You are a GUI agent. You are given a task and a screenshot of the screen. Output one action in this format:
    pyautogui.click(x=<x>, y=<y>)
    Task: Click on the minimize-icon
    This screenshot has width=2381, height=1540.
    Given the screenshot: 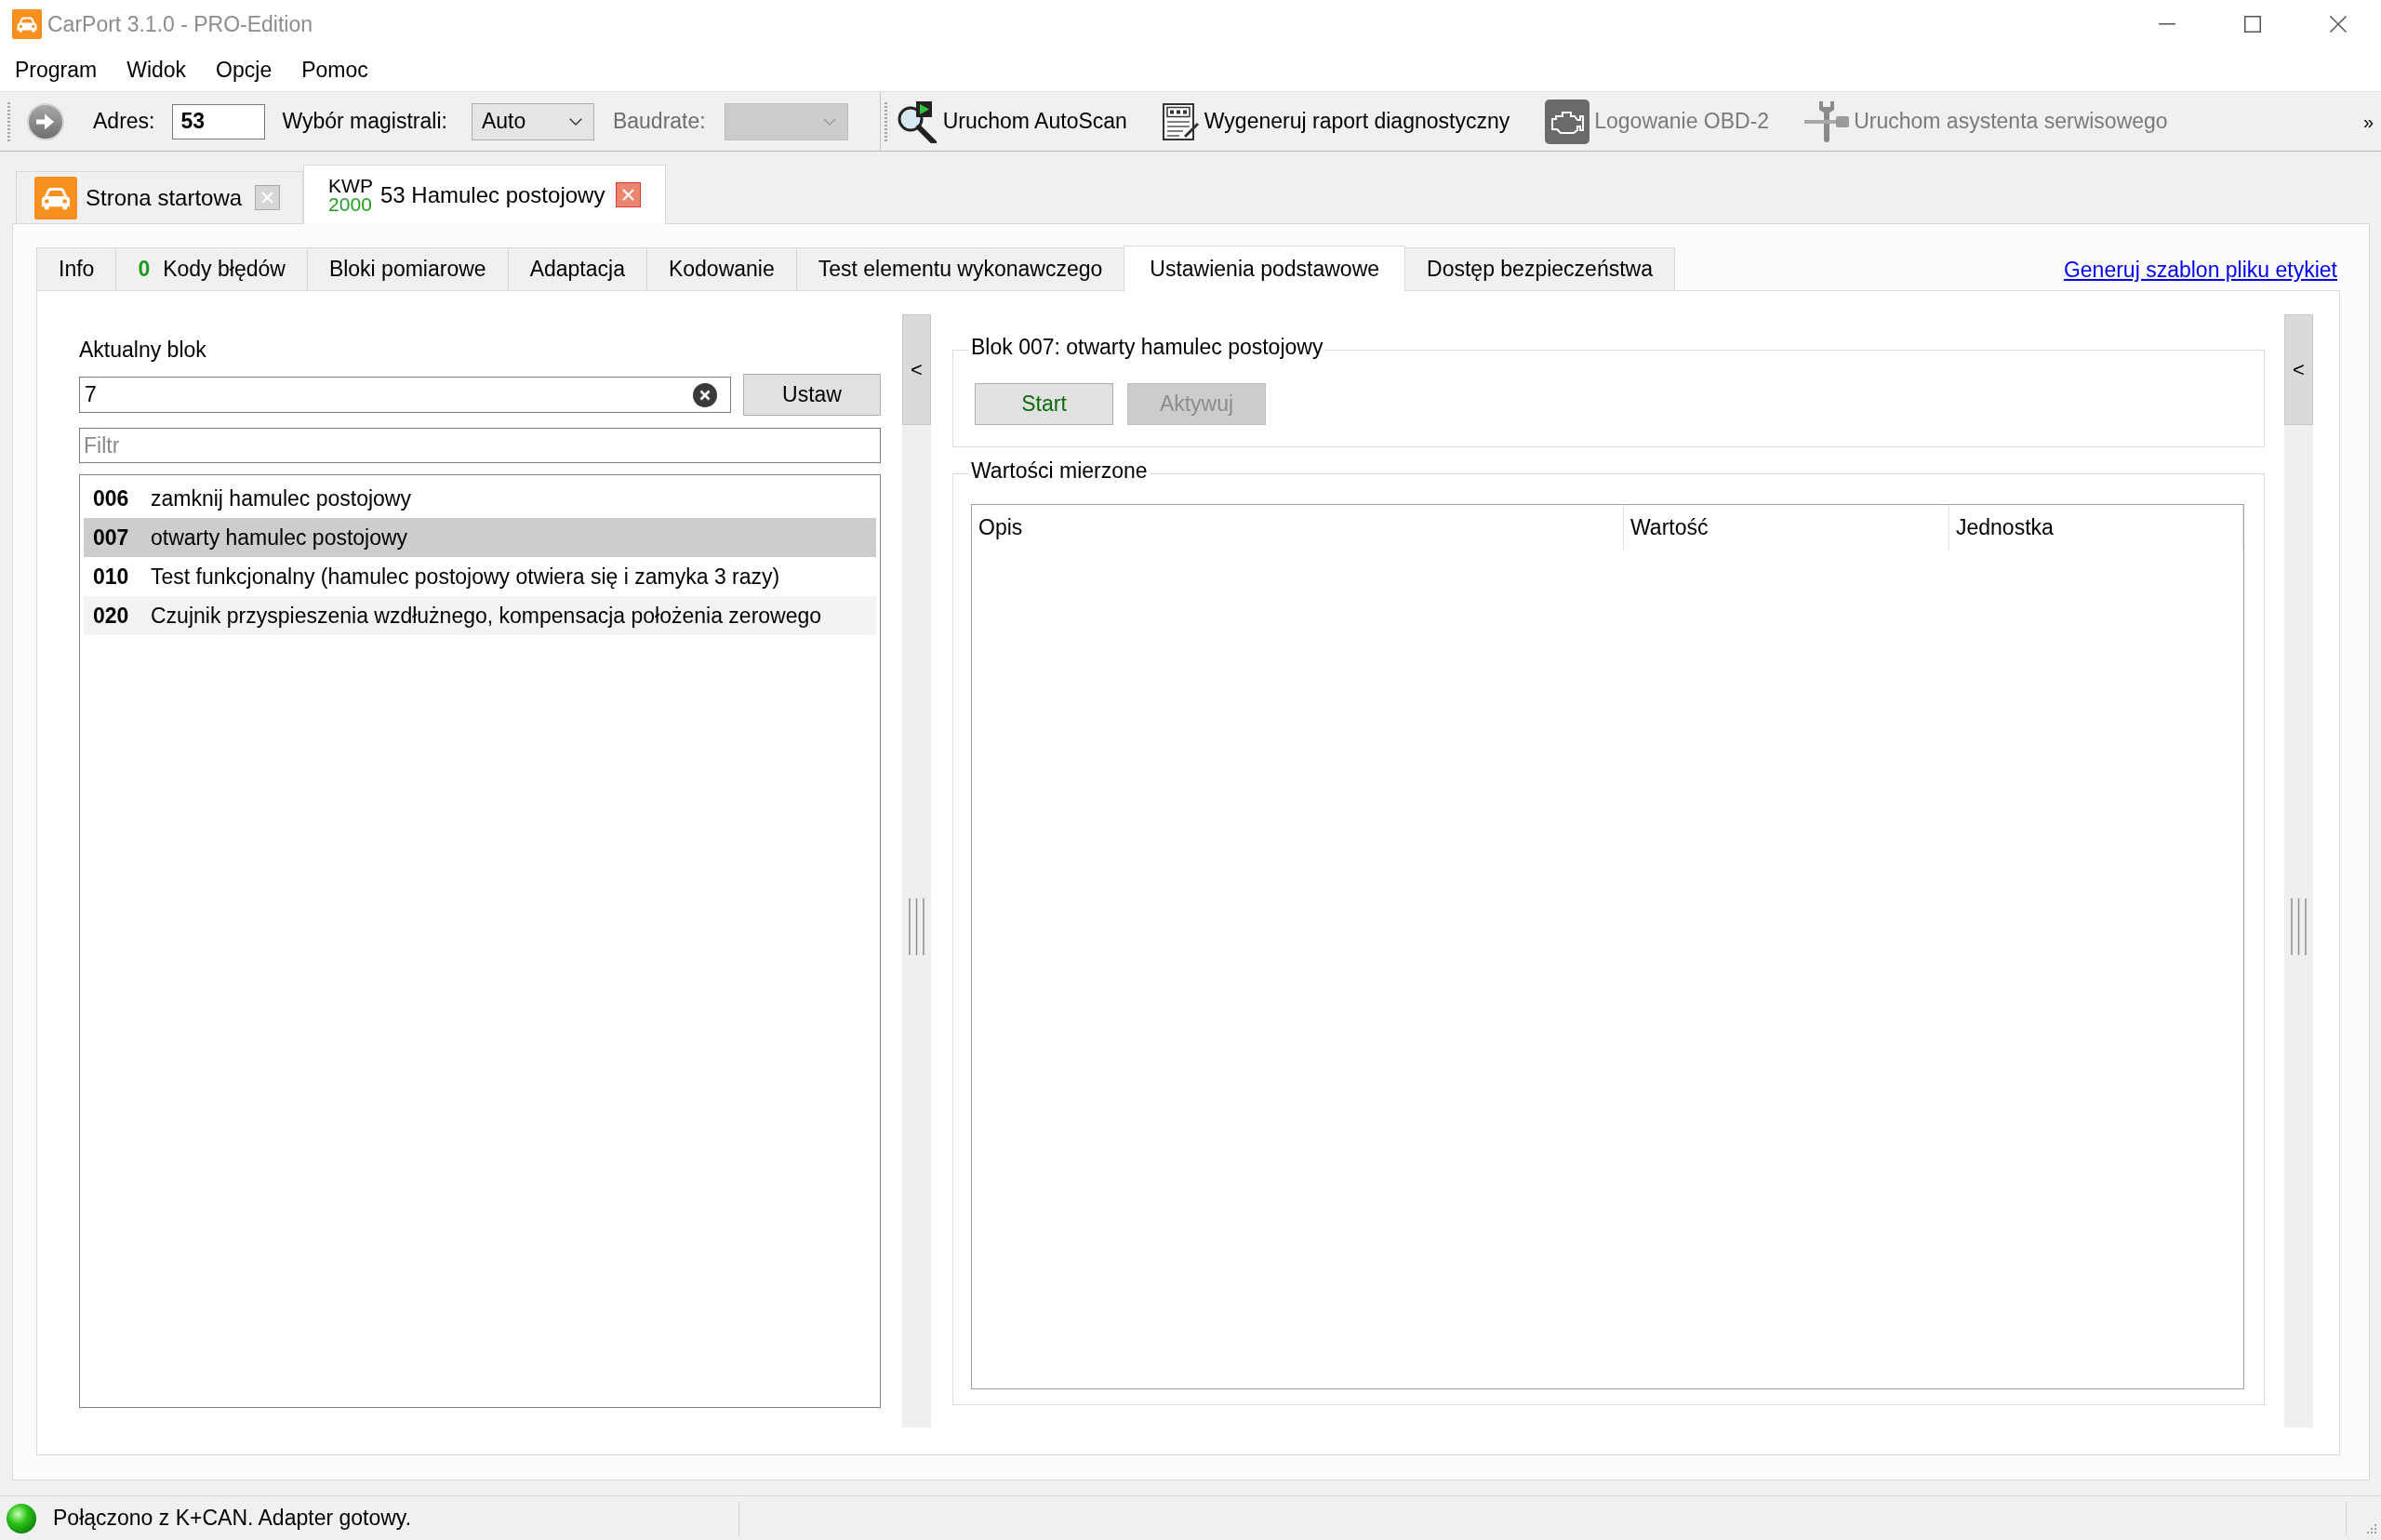 What is the action you would take?
    pyautogui.click(x=2167, y=24)
    